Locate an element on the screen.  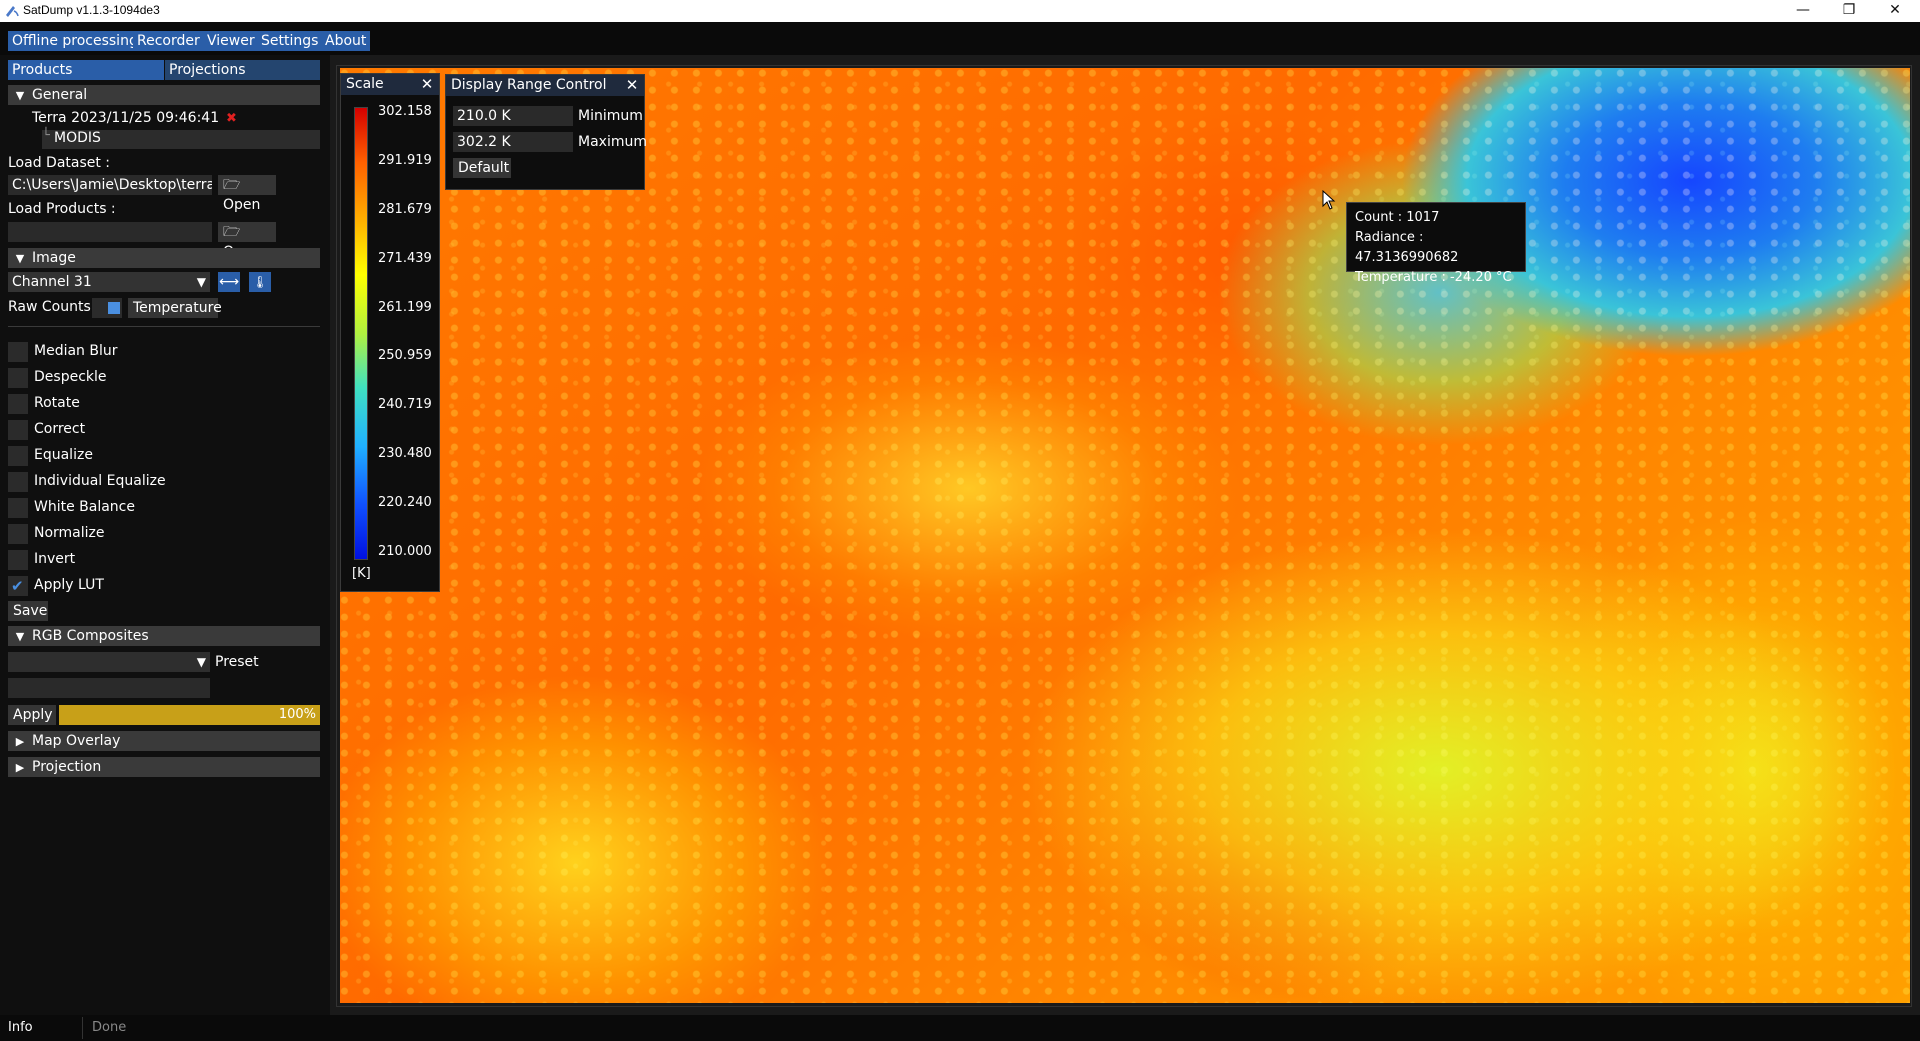
remove-dataset-icon: ✖ is located at coordinates (231, 118).